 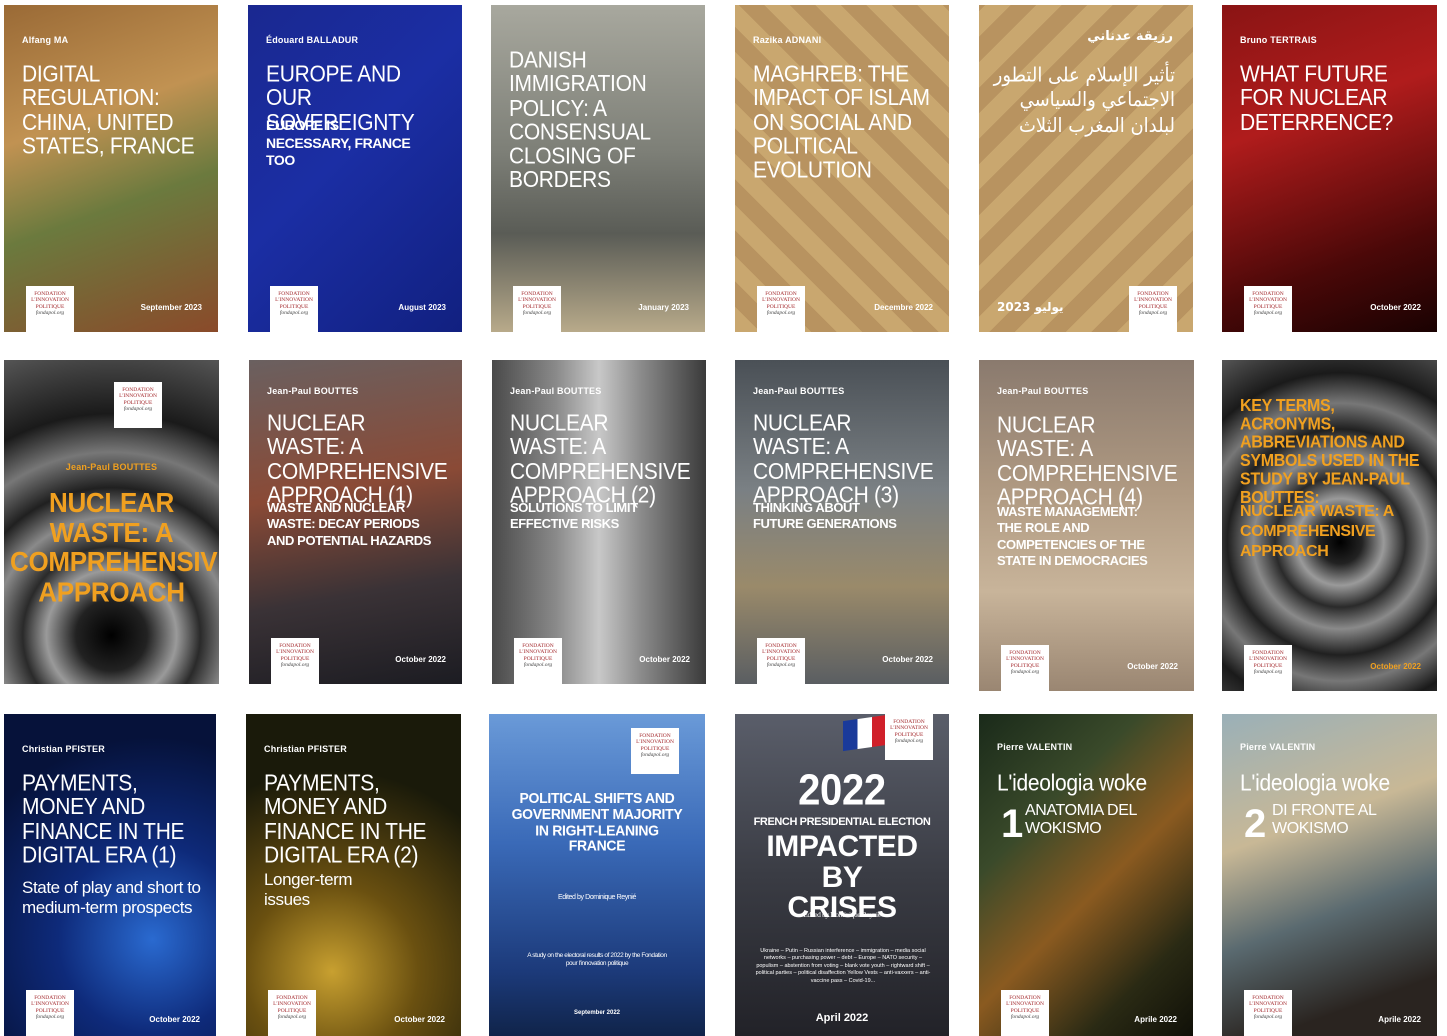 What do you see at coordinates (865, 733) in the screenshot?
I see `french-flag-icon` at bounding box center [865, 733].